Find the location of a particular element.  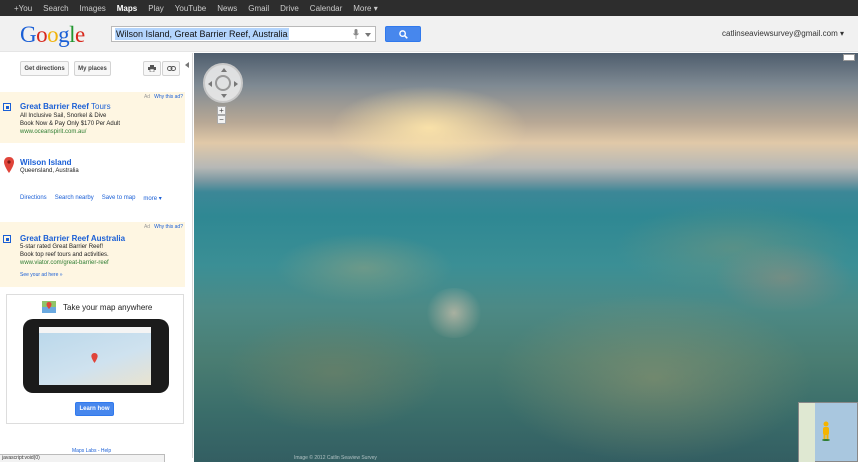

link-button is located at coordinates (171, 68).